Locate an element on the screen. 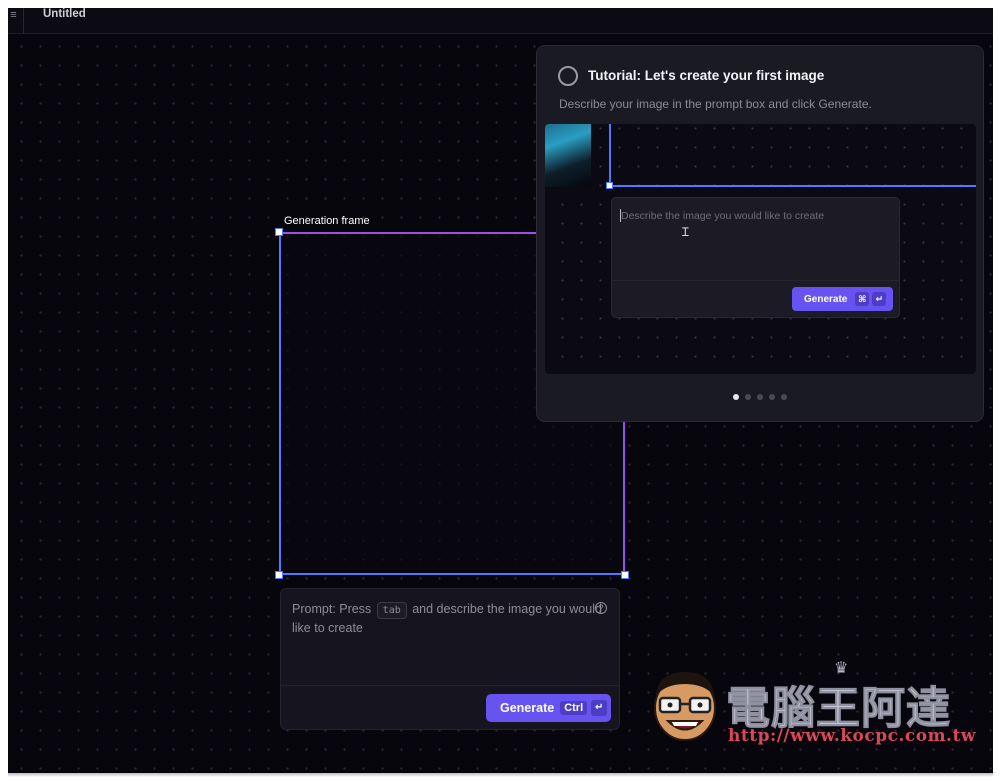 This screenshot has height=781, width=1000. question-circle-icon: ? is located at coordinates (601, 608).